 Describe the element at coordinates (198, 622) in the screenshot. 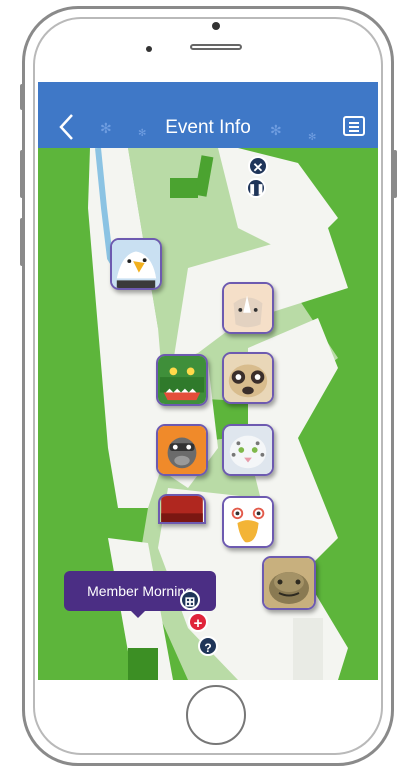

I see `first-aid-icon: +` at that location.